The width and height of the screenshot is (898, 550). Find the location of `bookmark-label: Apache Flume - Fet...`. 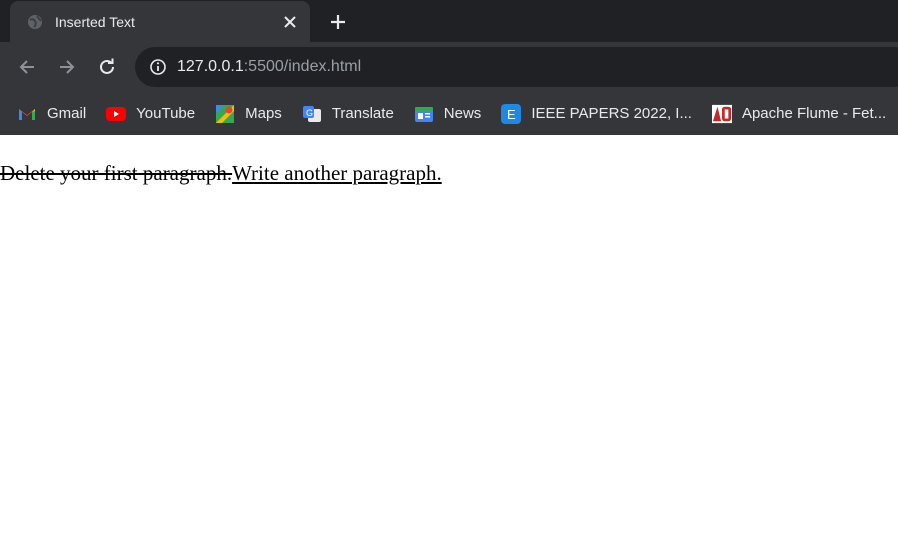

bookmark-label: Apache Flume - Fet... is located at coordinates (814, 113).